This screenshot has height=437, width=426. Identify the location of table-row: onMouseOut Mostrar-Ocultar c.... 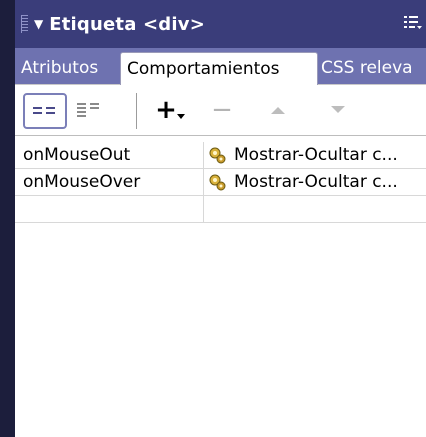
(220, 155).